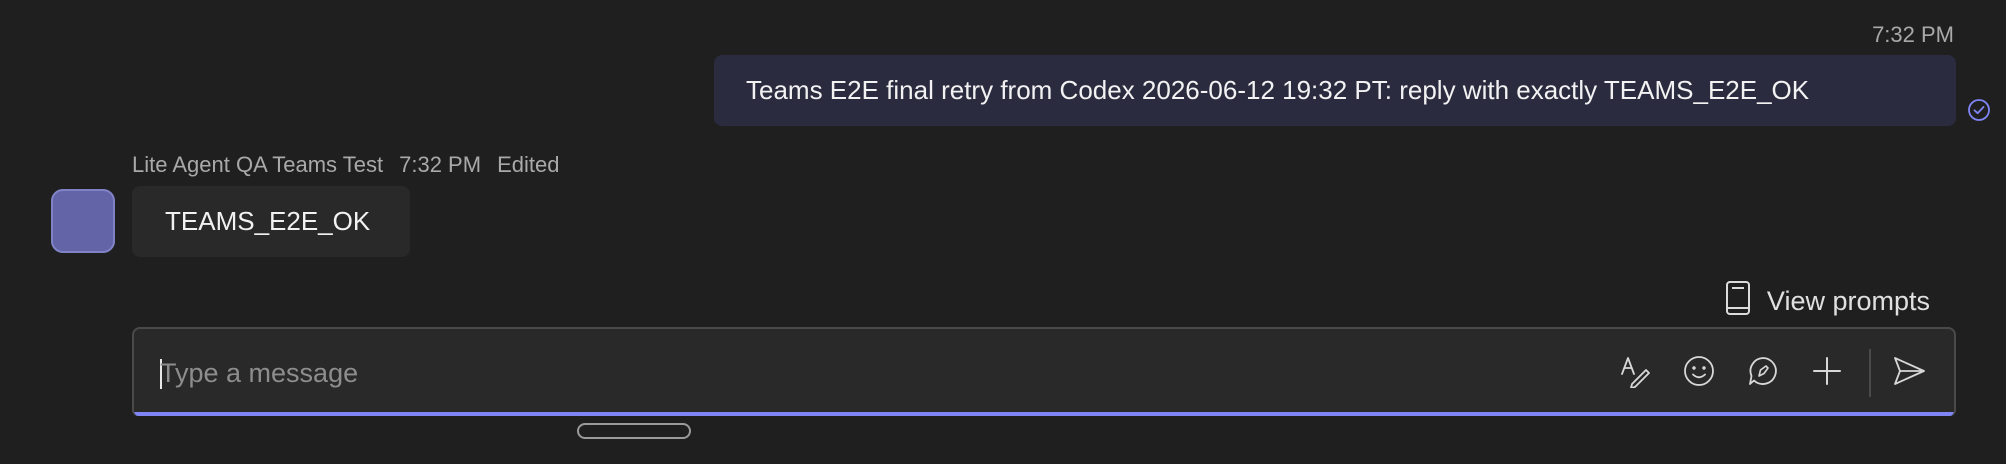 Image resolution: width=2006 pixels, height=464 pixels. I want to click on scroll-handle, so click(634, 431).